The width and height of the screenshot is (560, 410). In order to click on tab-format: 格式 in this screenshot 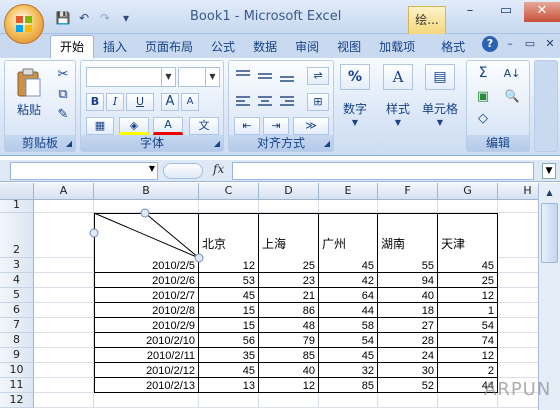, I will do `click(453, 47)`.